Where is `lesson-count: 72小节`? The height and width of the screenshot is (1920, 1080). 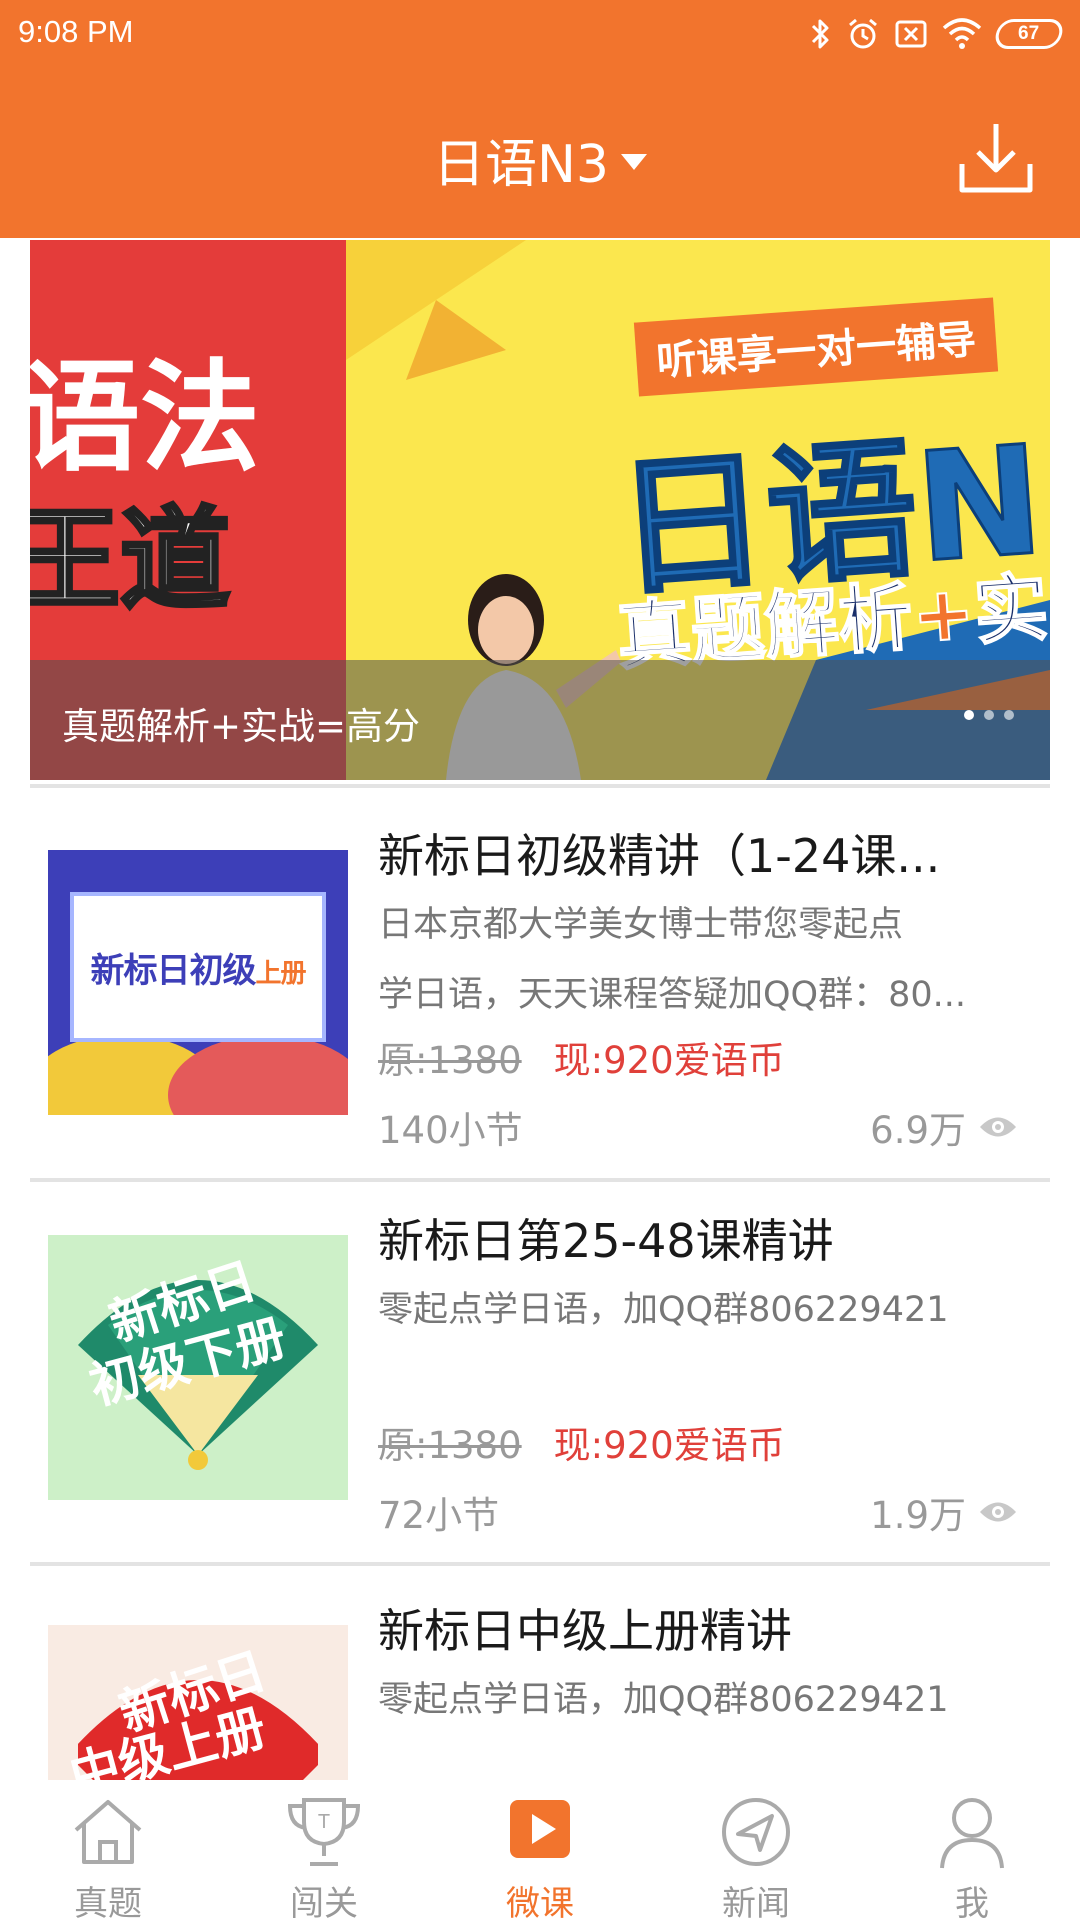
lesson-count: 72小节 is located at coordinates (439, 1515).